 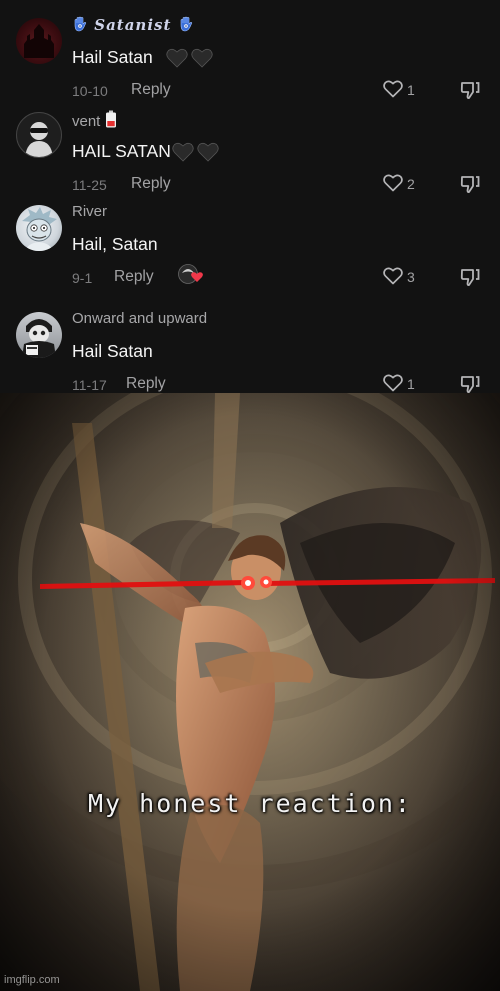 What do you see at coordinates (411, 277) in the screenshot?
I see `like-count: 3` at bounding box center [411, 277].